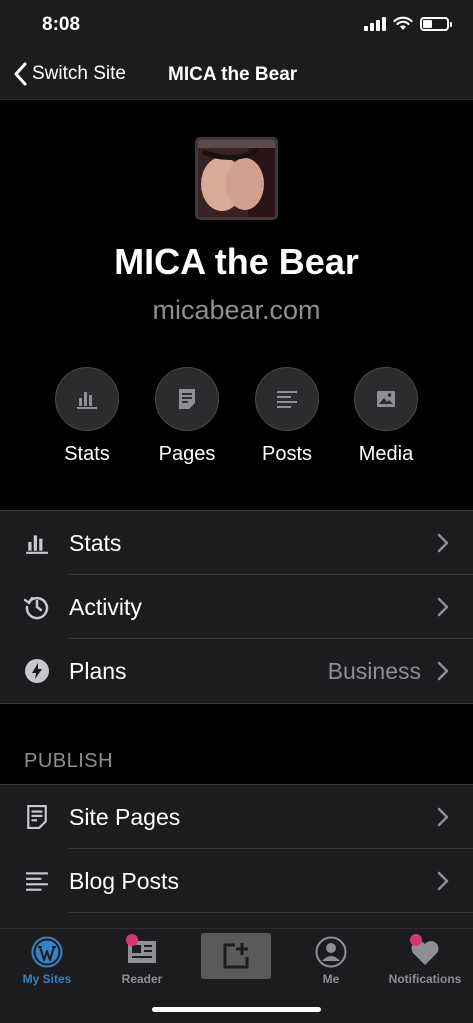 The image size is (473, 1023). What do you see at coordinates (125, 817) in the screenshot?
I see `menu-row-label: Site Pages` at bounding box center [125, 817].